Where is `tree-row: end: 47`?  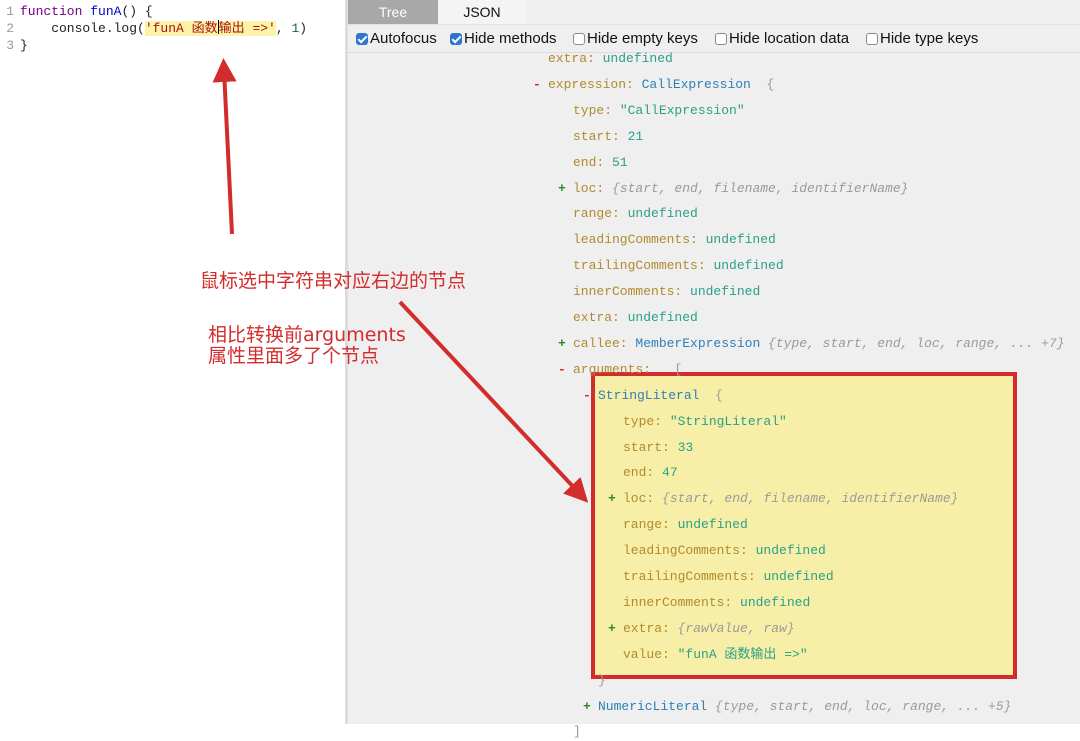
tree-row: end: 47 is located at coordinates (650, 473).